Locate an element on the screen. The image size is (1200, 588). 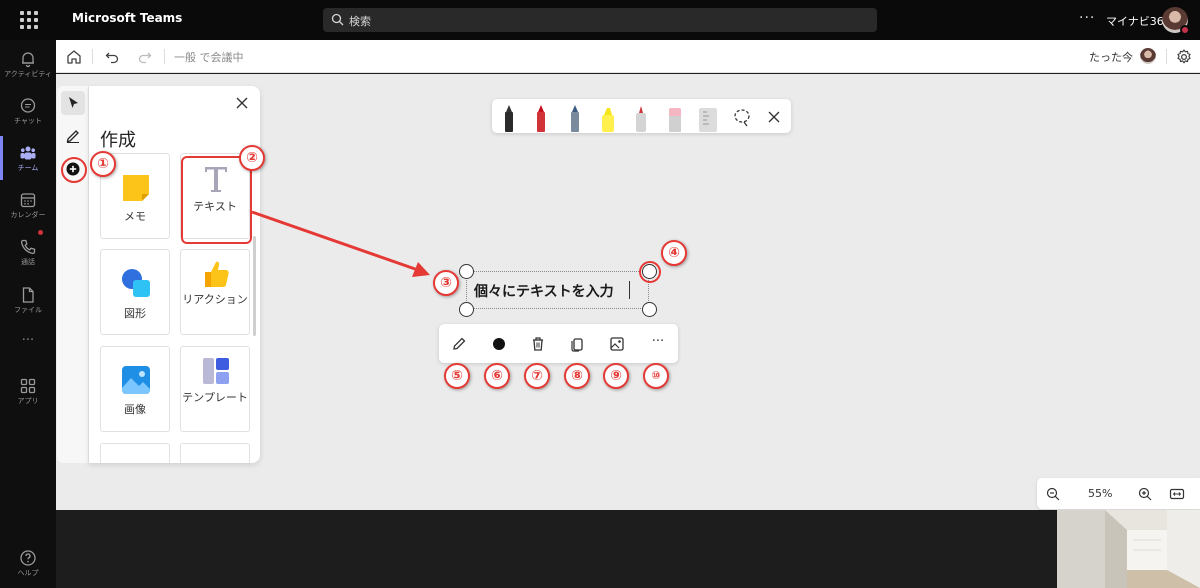
annotation-4: ④ is located at coordinates (674, 253).